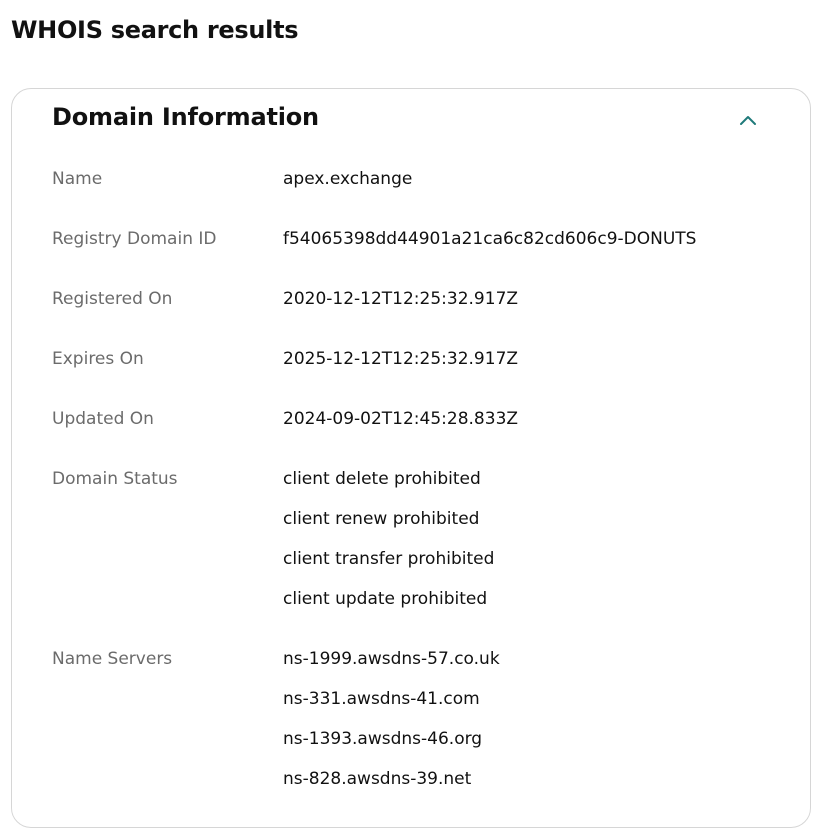 The width and height of the screenshot is (827, 828). What do you see at coordinates (490, 239) in the screenshot?
I see `row-value: f54065398dd44901a21ca6c82cd606c9-DONUTS` at bounding box center [490, 239].